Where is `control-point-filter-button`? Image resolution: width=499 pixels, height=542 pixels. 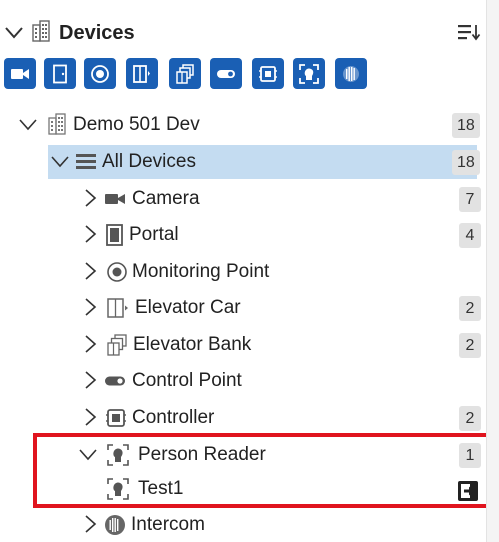 control-point-filter-button is located at coordinates (226, 73).